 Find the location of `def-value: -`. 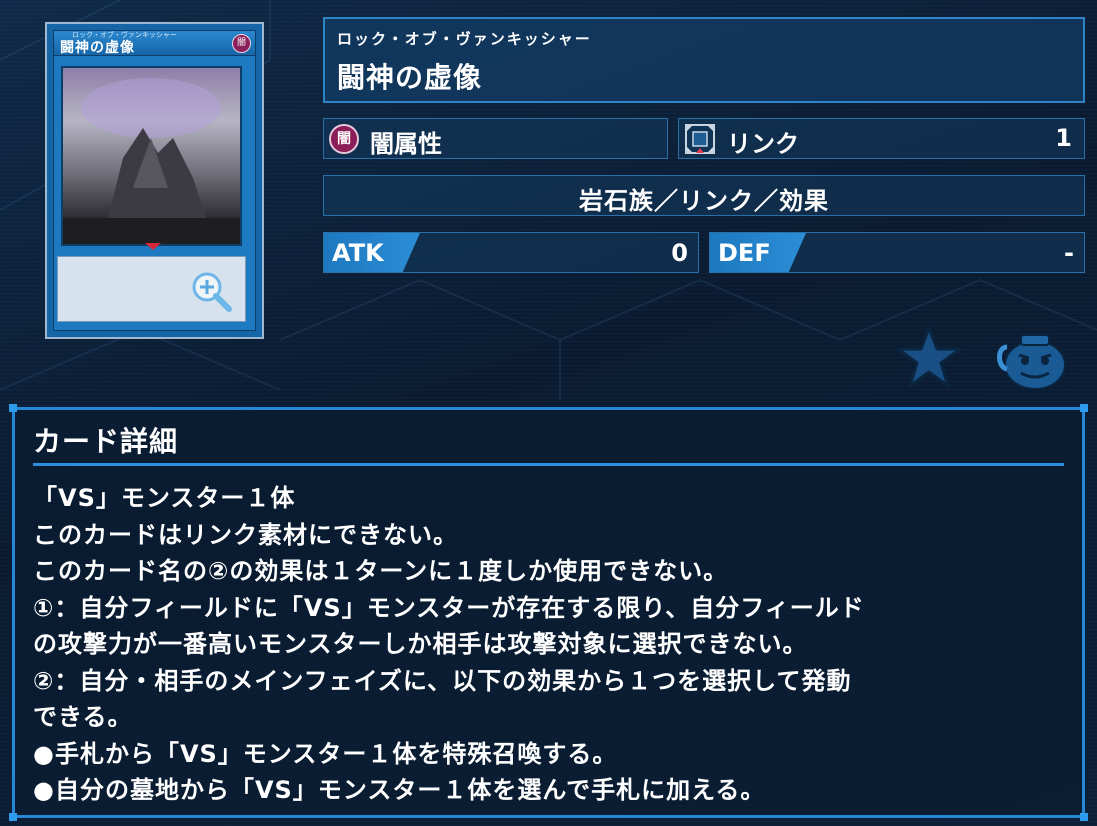

def-value: - is located at coordinates (1069, 253).